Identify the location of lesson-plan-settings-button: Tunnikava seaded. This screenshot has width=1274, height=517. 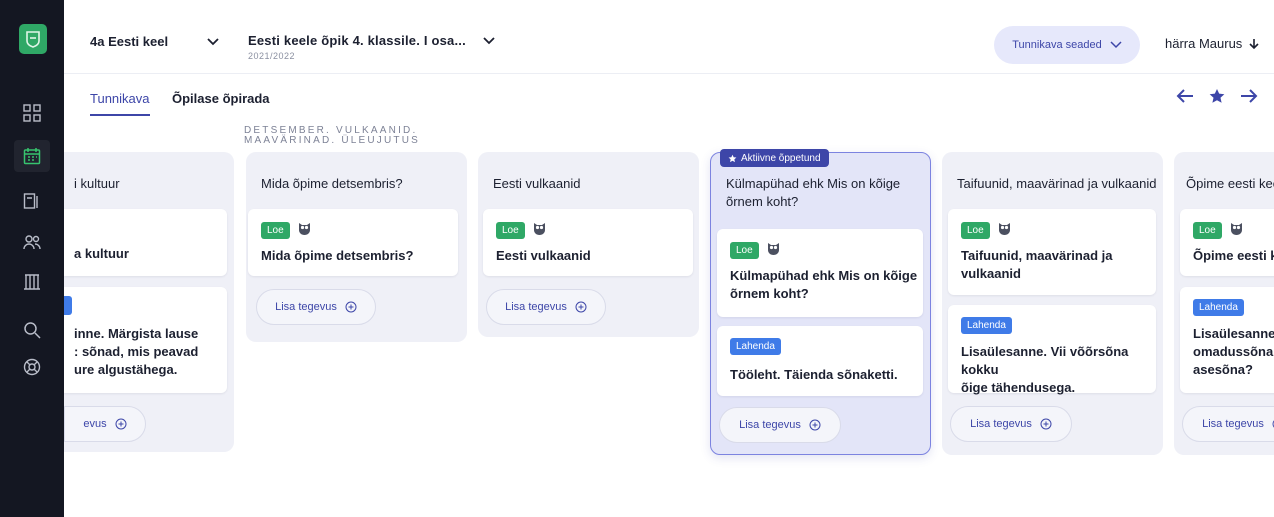
(1067, 45).